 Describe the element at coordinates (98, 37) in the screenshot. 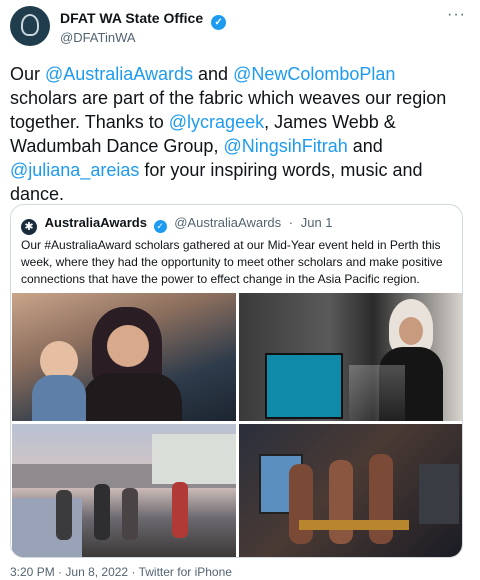

I see `author-handle: @DFATinWA` at that location.